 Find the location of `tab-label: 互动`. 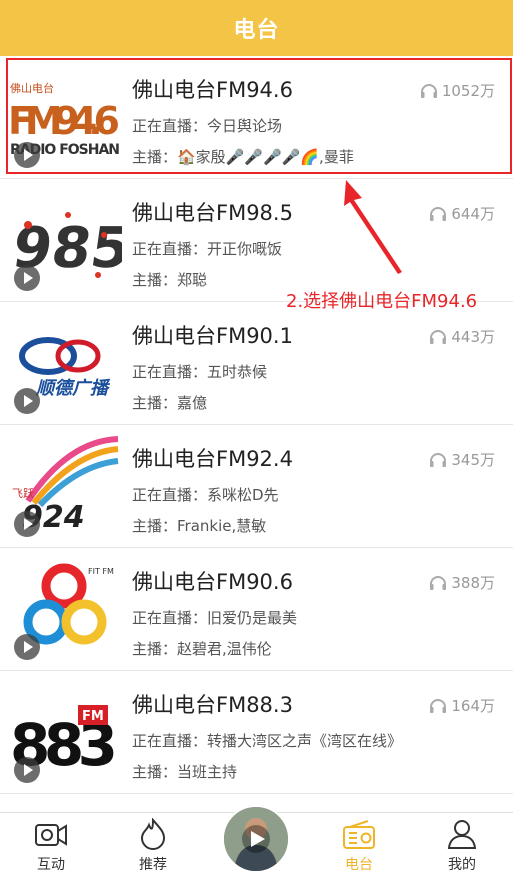

tab-label: 互动 is located at coordinates (51, 865).